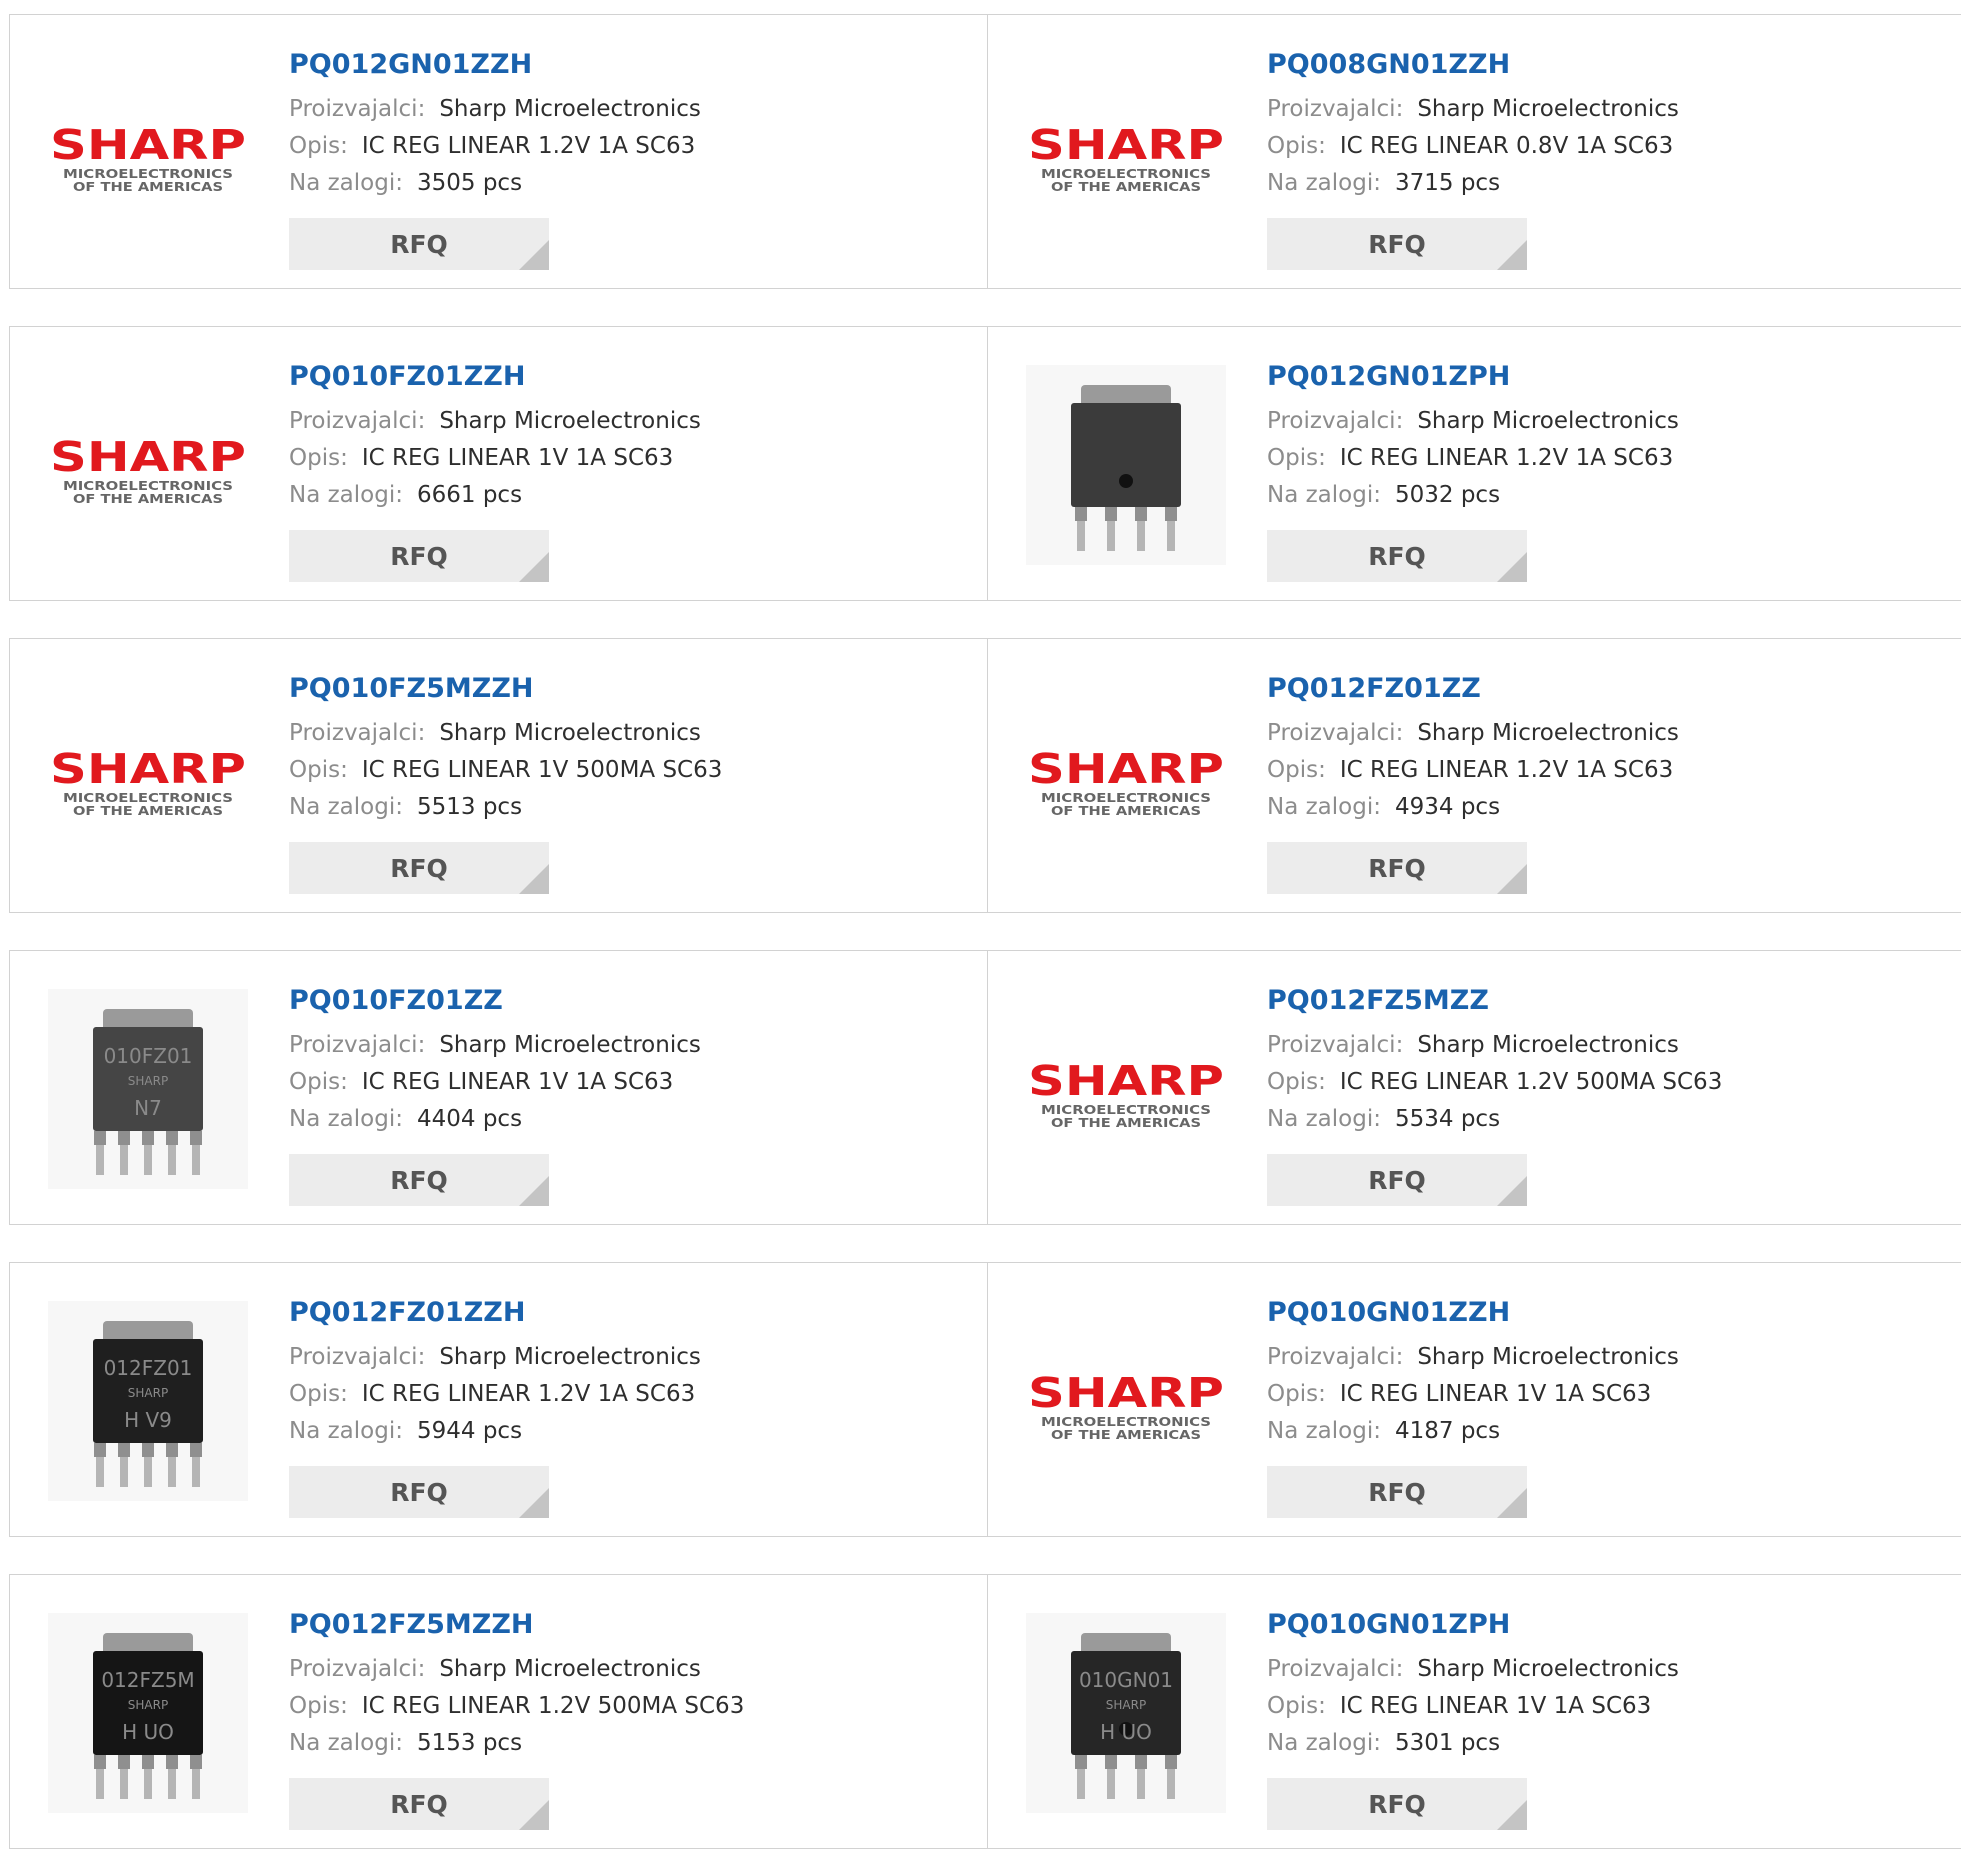 The height and width of the screenshot is (1849, 1961). I want to click on manufacturer-value: Sharp Microelectronics, so click(1548, 1357).